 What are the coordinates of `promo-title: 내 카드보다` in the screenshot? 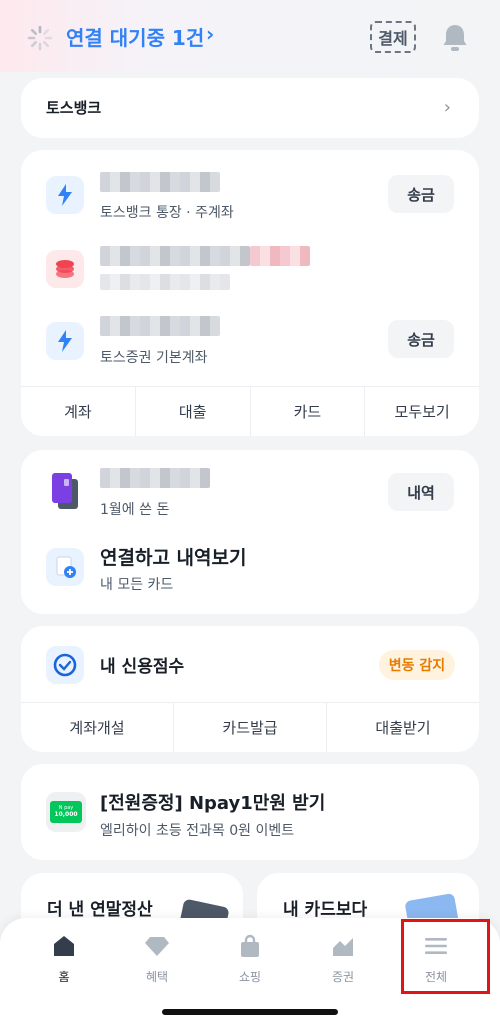 It's located at (325, 910).